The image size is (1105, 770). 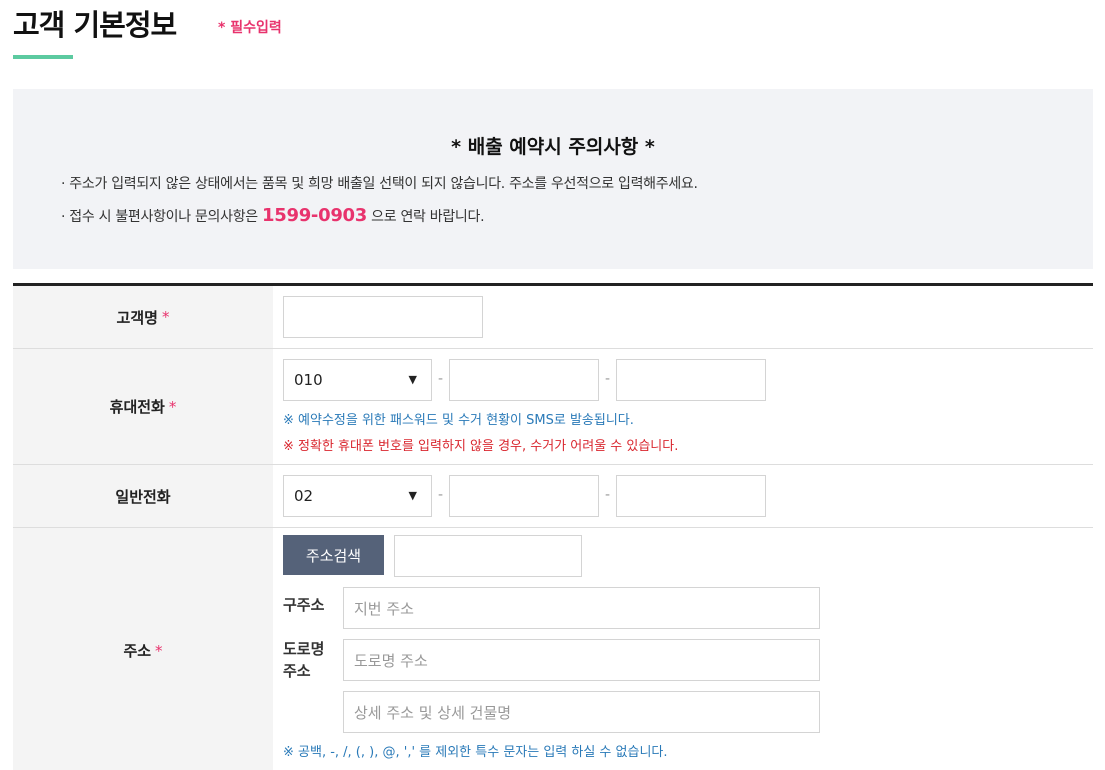 I want to click on row-label-telephone: 일반전화, so click(x=143, y=496).